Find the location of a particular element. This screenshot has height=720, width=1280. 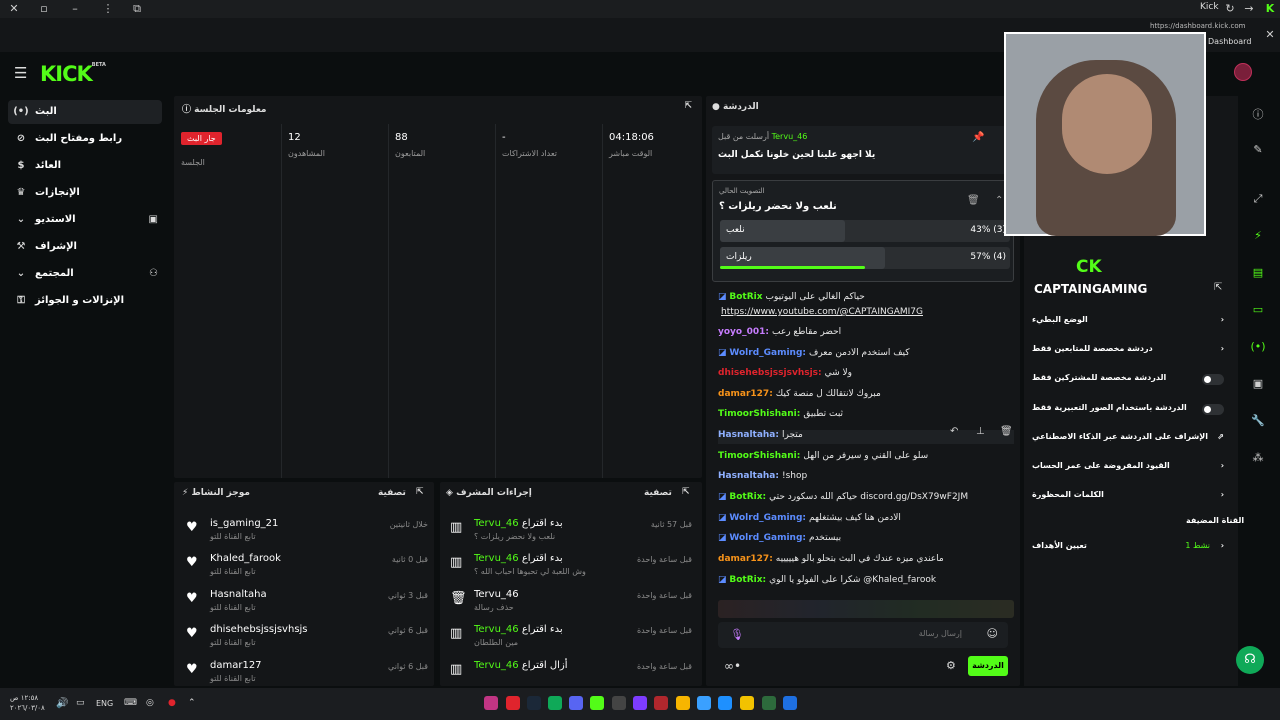

sidebar-item-community: ⌄ المجتمع ⚇ is located at coordinates (85, 274).